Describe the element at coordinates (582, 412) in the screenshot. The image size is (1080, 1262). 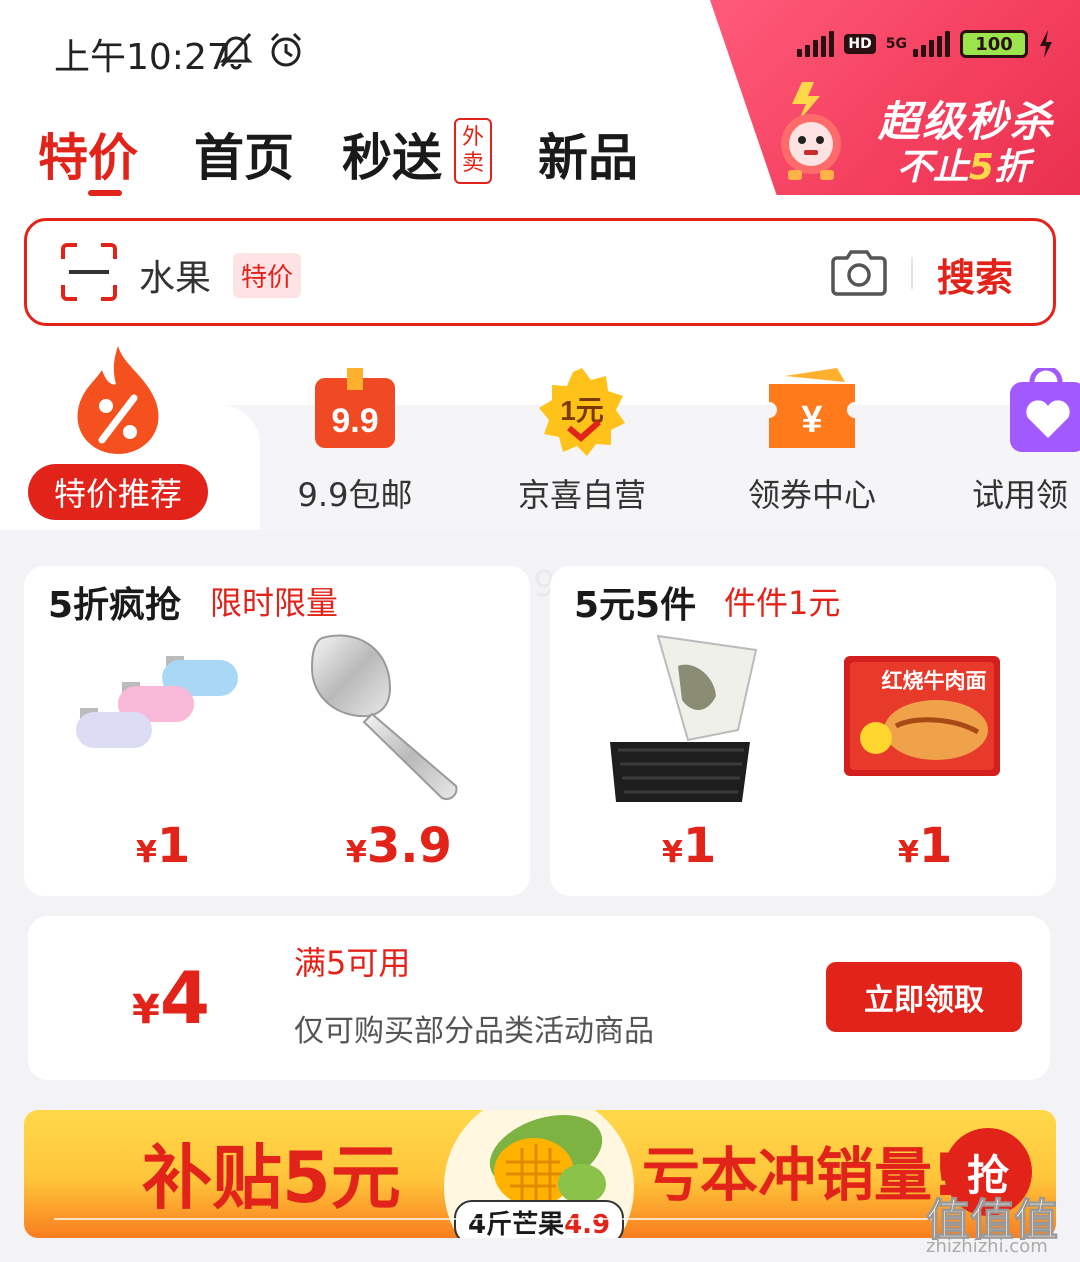
I see `one-yuan-badge-icon: 1元` at that location.